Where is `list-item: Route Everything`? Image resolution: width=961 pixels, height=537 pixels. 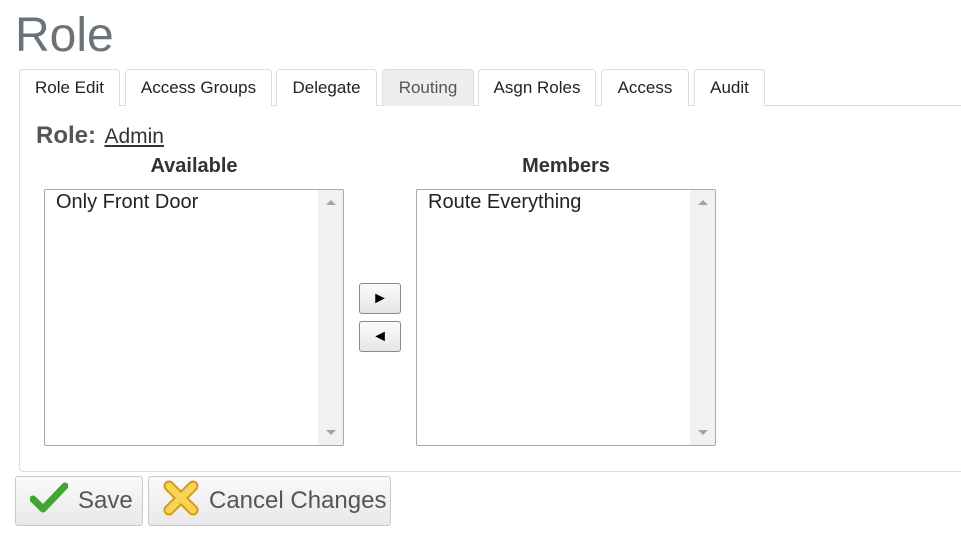
list-item: Route Everything is located at coordinates (566, 202).